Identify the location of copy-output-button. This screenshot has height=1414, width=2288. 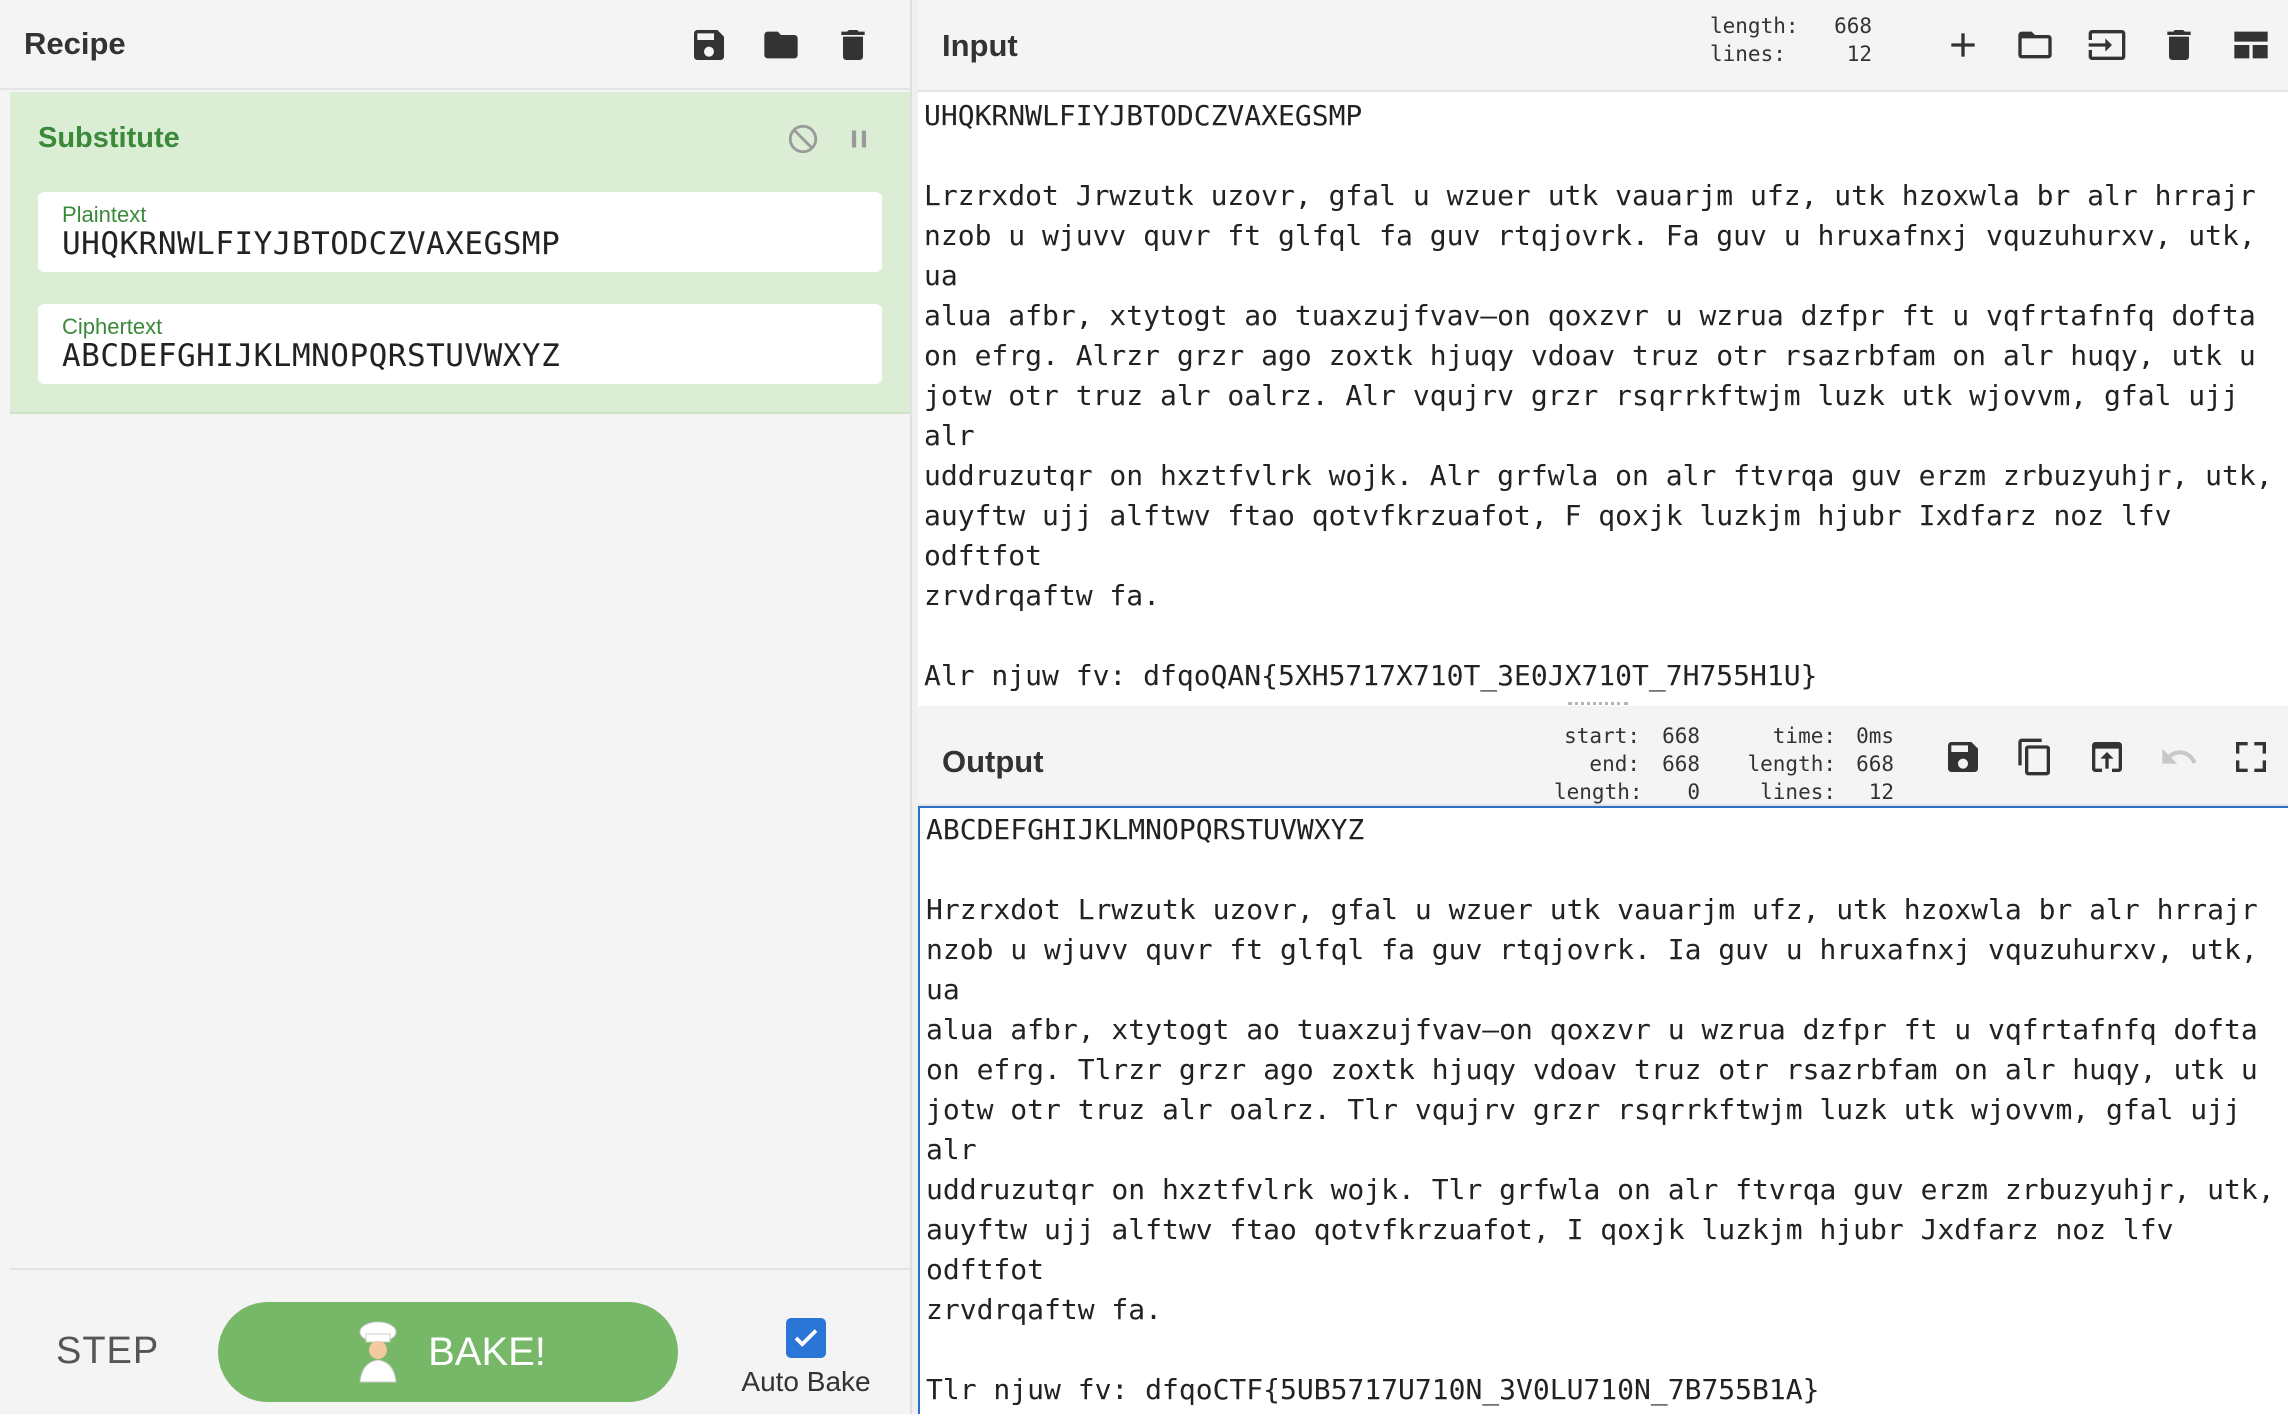
(2035, 757).